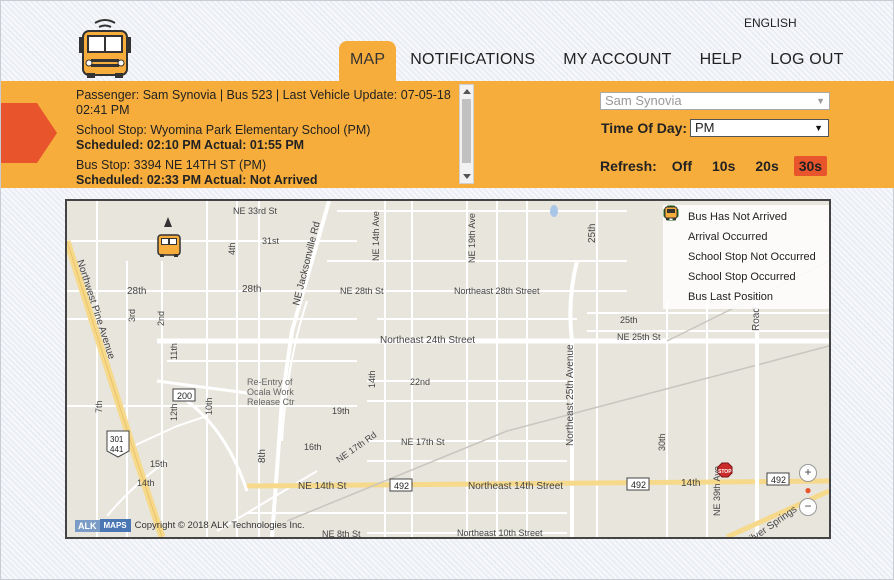 The width and height of the screenshot is (894, 580). I want to click on alk-logo: ALK, so click(87, 525).